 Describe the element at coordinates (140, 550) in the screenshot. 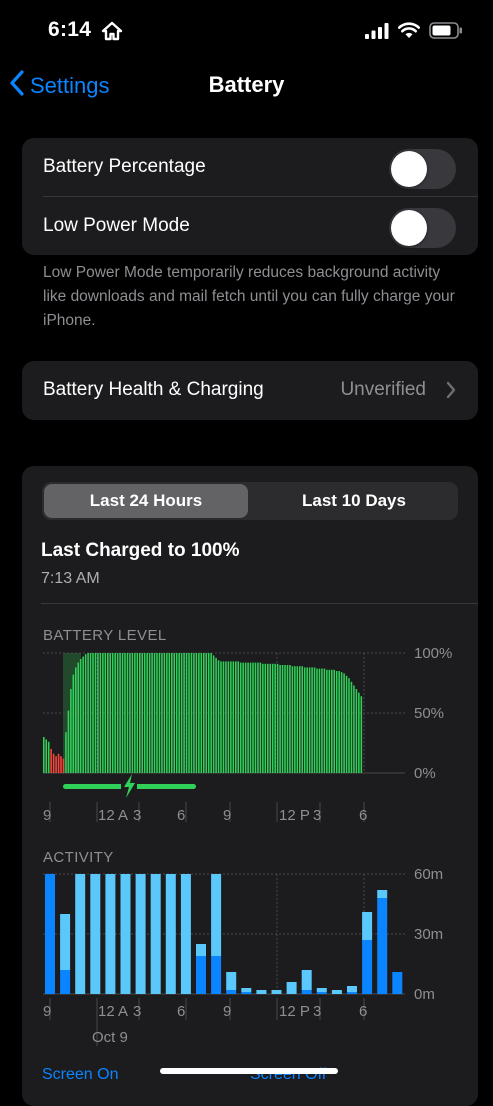

I see `last-charged-title: Last Charged to 100%` at that location.